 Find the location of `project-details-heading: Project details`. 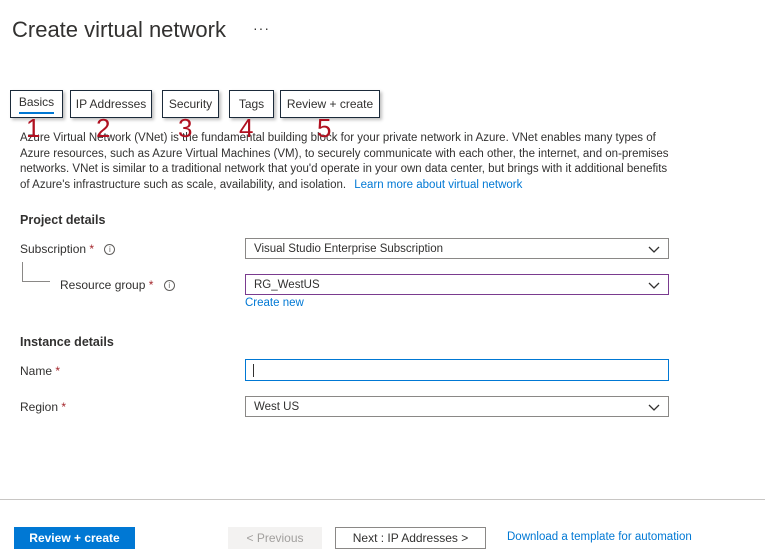

project-details-heading: Project details is located at coordinates (63, 220).